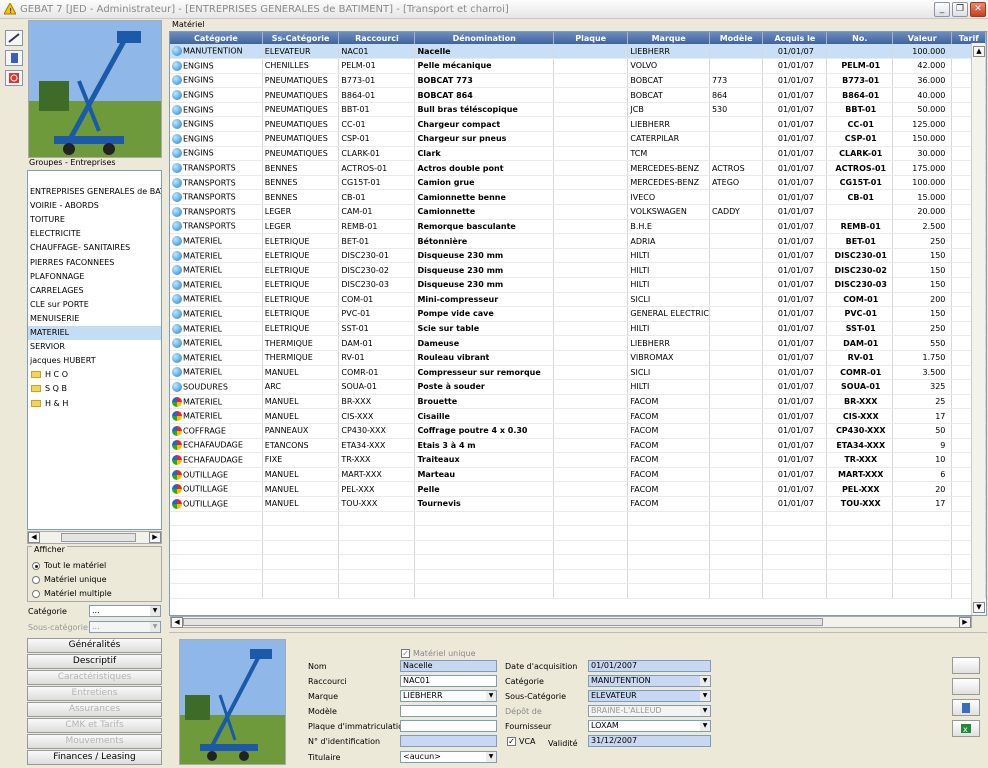 The image size is (988, 768). I want to click on plaque-field, so click(448, 726).